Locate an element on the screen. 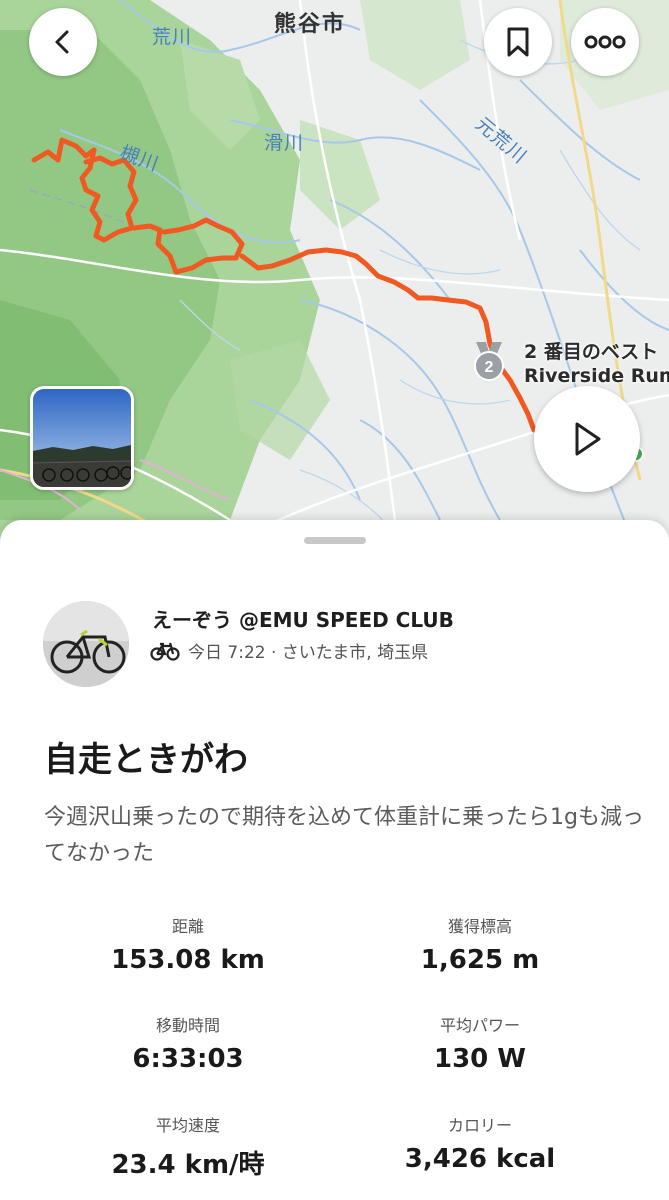 This screenshot has width=669, height=1200. activity-title: 自走ときがわ is located at coordinates (146, 760).